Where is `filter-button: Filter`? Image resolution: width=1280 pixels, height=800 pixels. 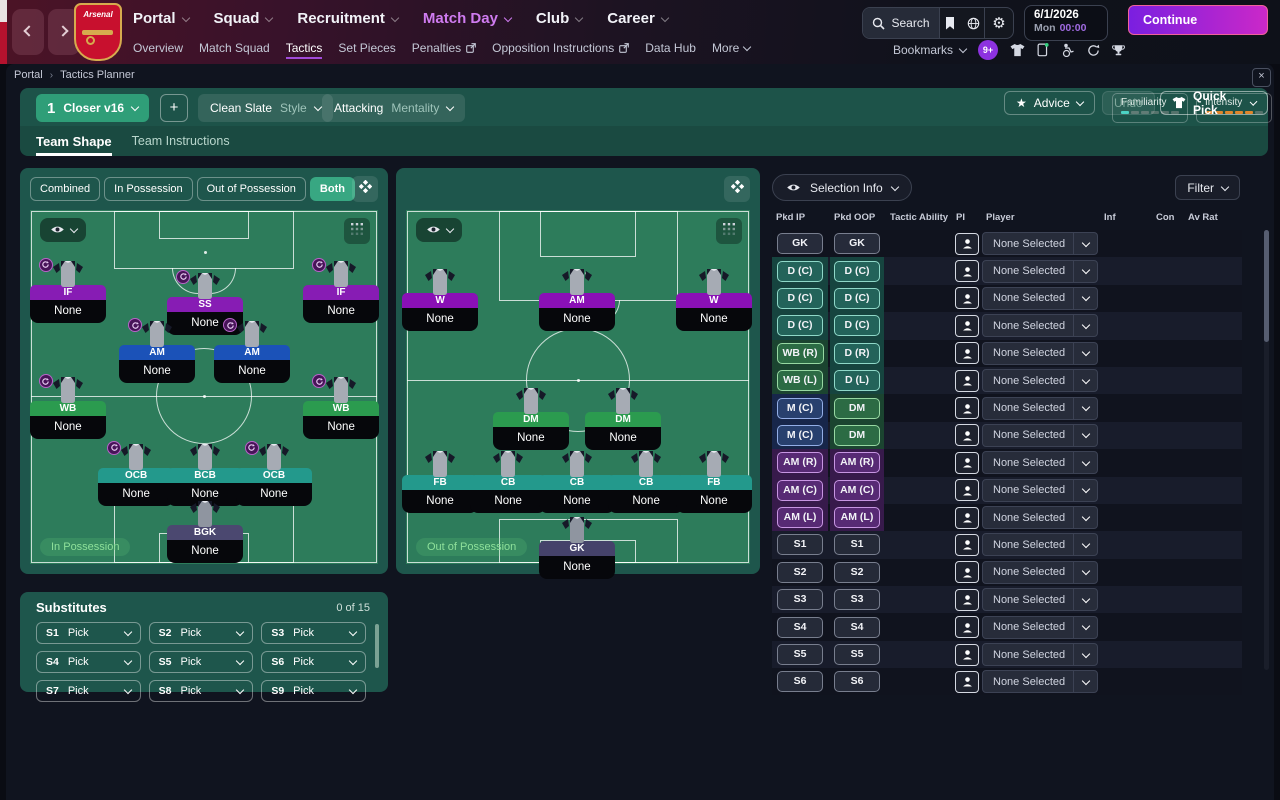
filter-button: Filter is located at coordinates (1207, 187).